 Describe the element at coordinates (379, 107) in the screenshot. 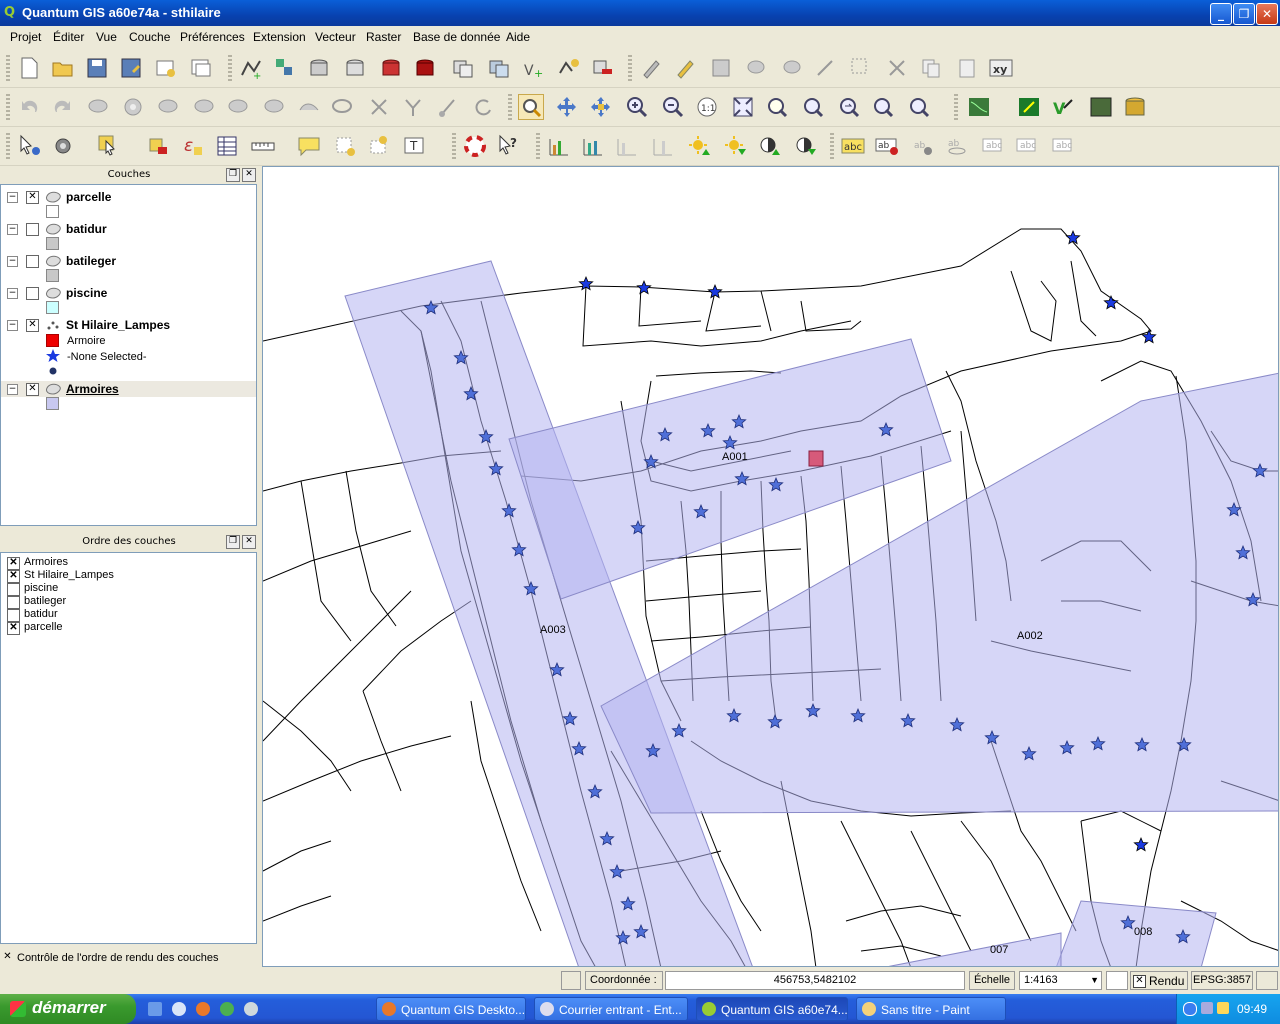

I see `split-features-icon` at that location.